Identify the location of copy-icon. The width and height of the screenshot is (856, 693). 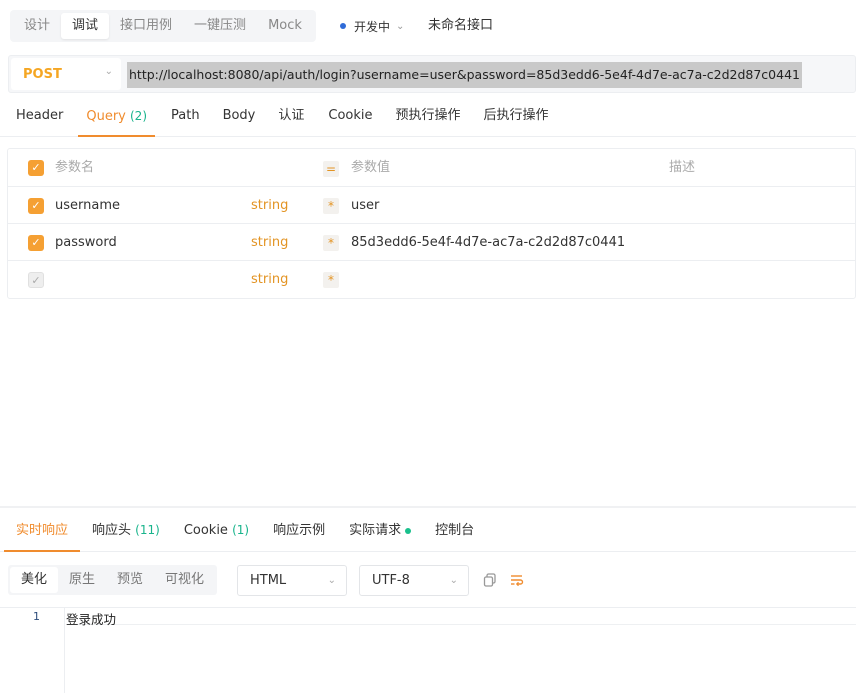
(490, 580).